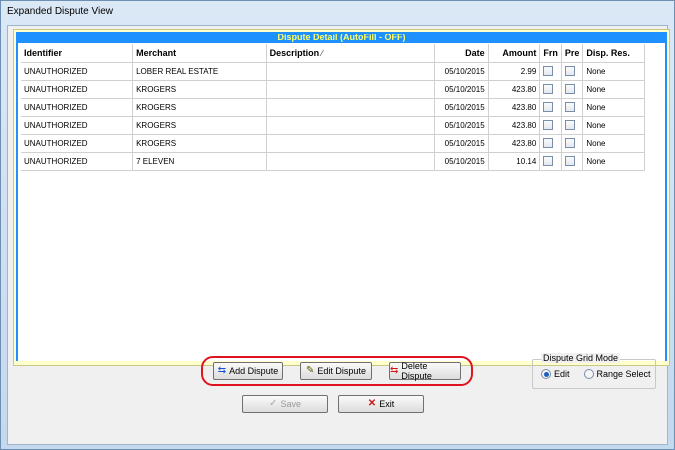 The width and height of the screenshot is (675, 450). What do you see at coordinates (372, 403) in the screenshot?
I see `close-x-icon: ✕` at bounding box center [372, 403].